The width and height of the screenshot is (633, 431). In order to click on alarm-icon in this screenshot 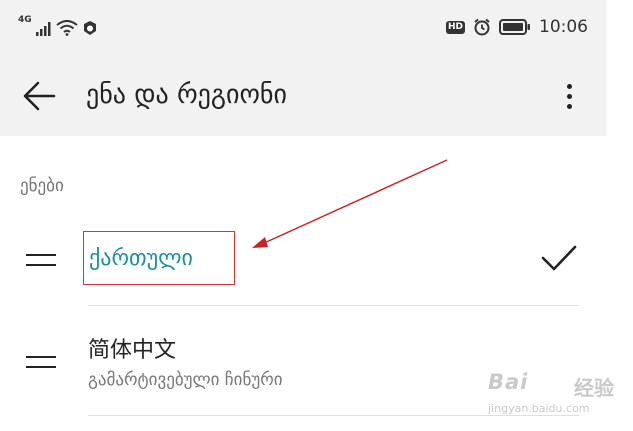, I will do `click(482, 27)`.